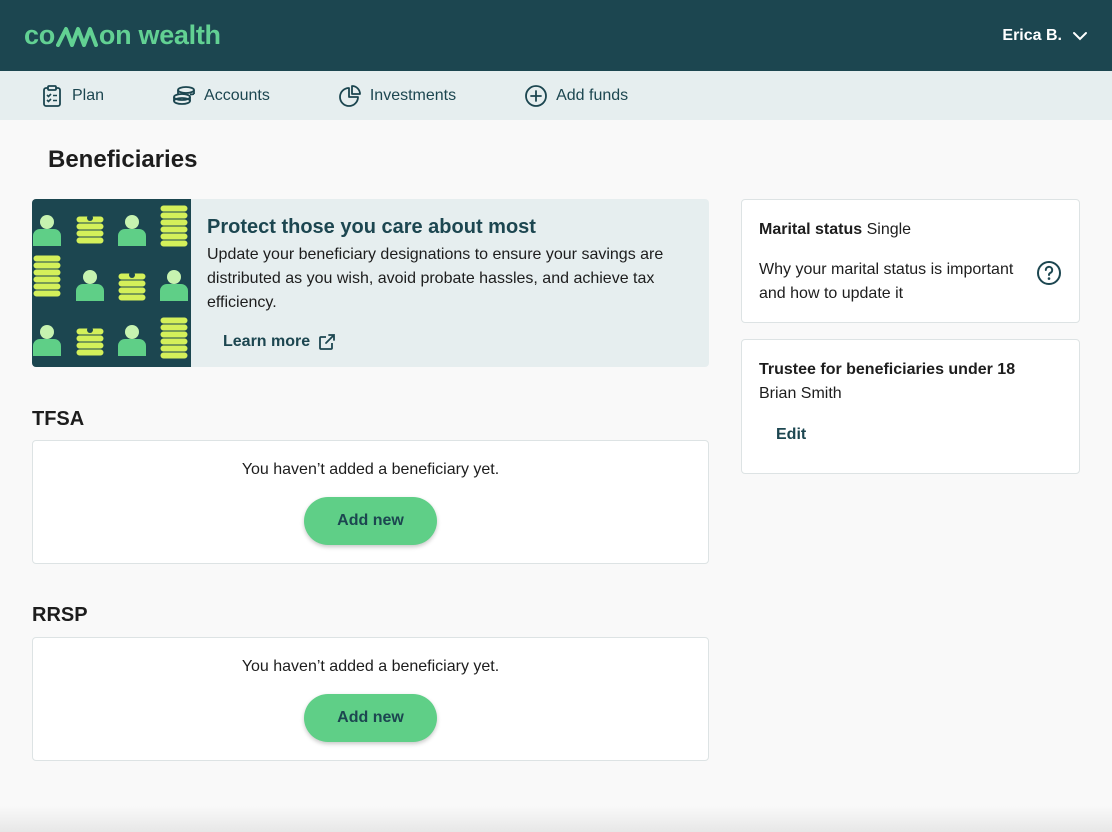 This screenshot has width=1112, height=832. Describe the element at coordinates (887, 369) in the screenshot. I see `trustee-label: Trustee for beneficiaries under 18` at that location.